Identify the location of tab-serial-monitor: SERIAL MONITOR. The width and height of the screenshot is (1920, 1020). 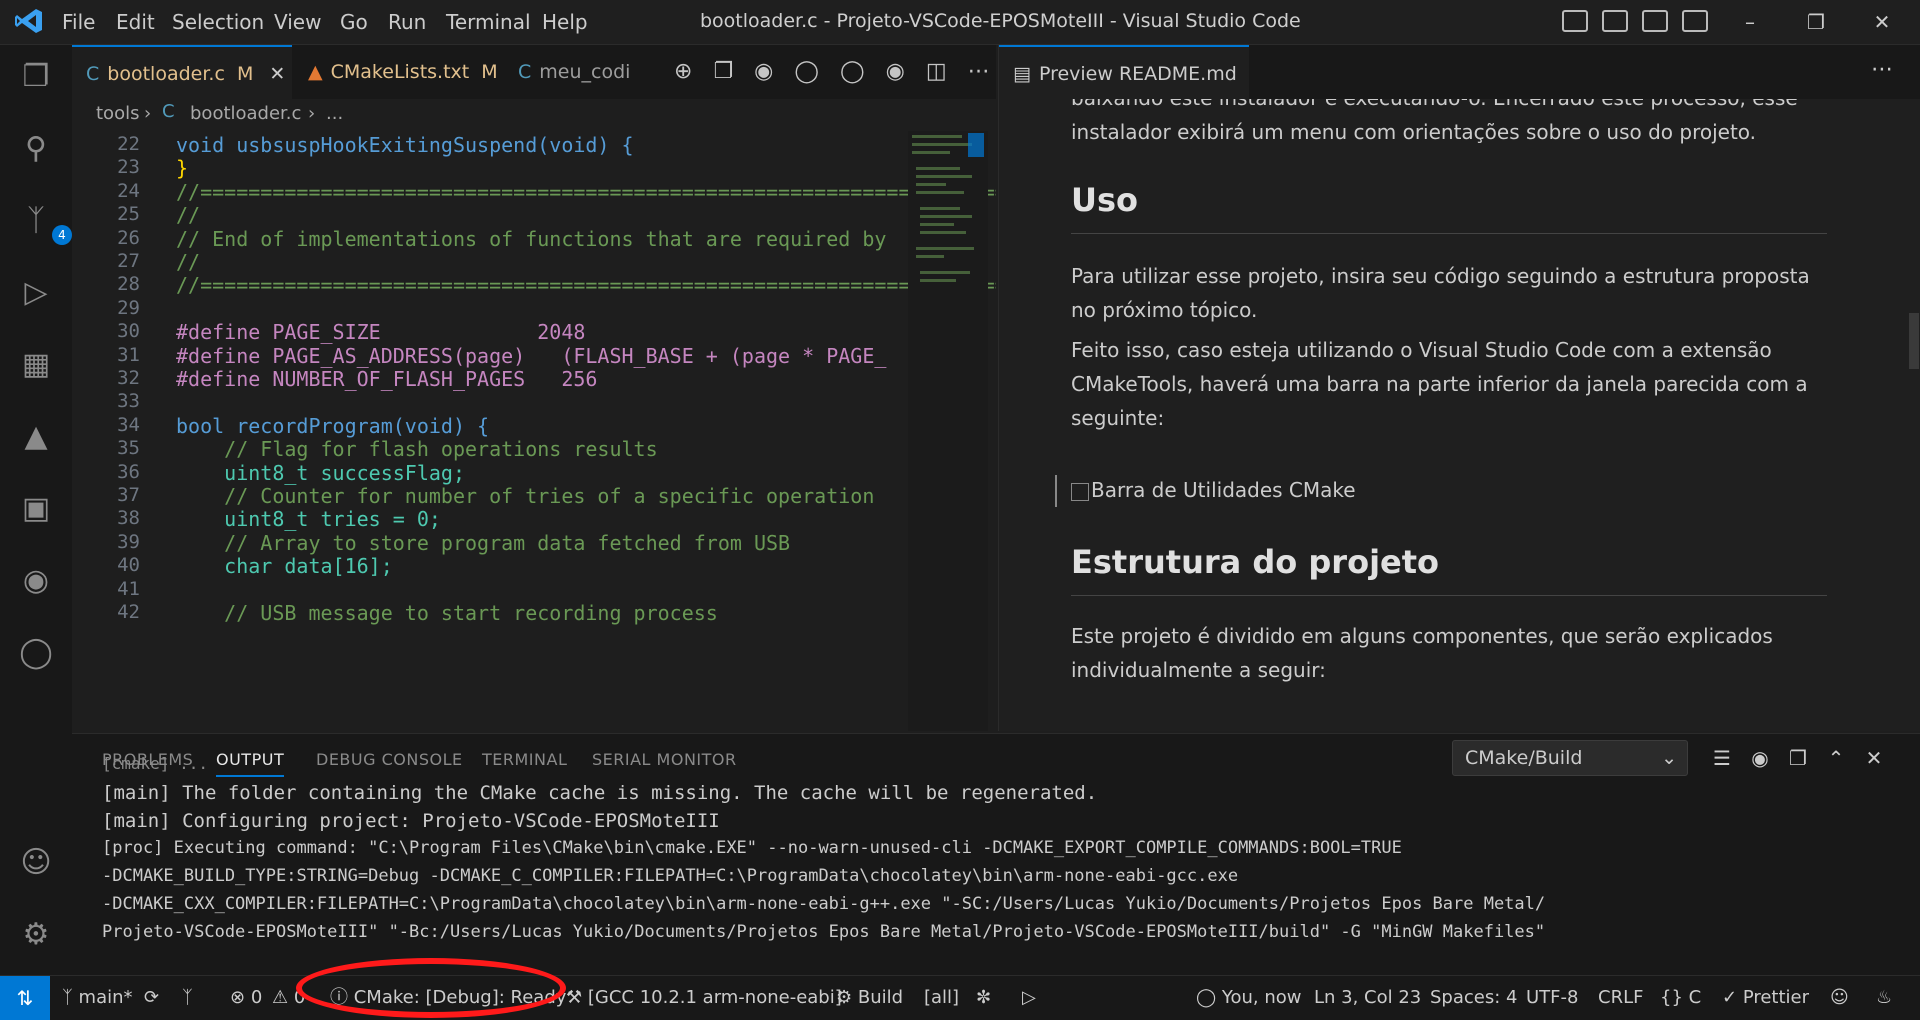
(664, 759).